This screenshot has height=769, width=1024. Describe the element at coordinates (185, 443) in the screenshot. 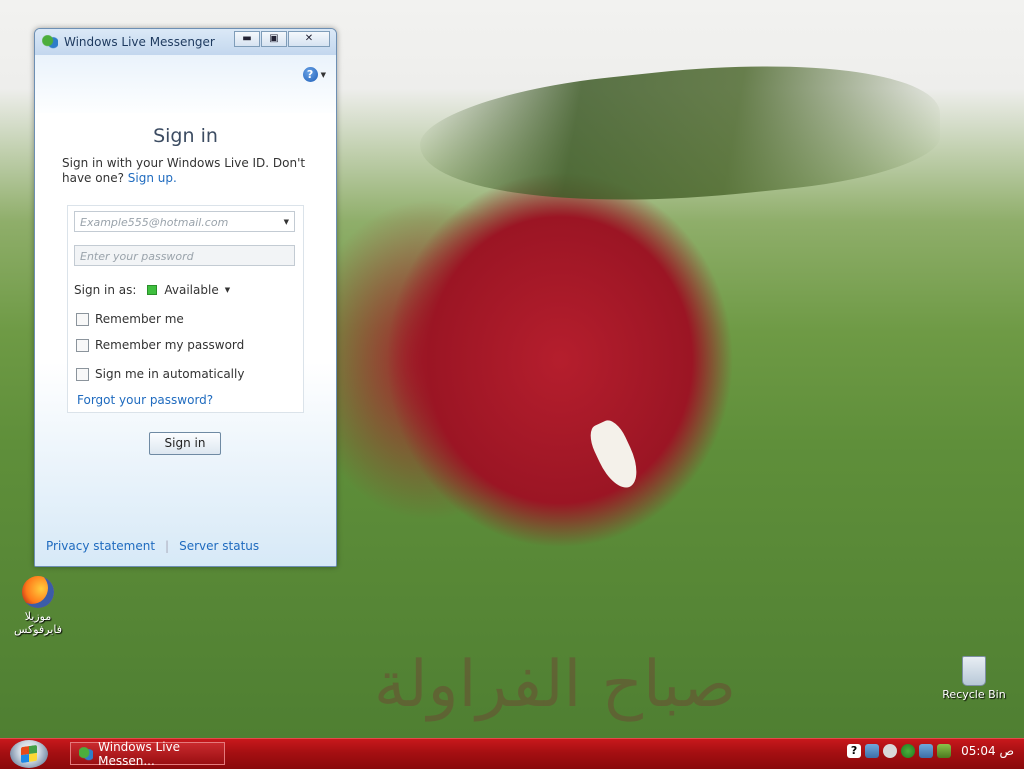

I see `signin-button: Sign in` at that location.